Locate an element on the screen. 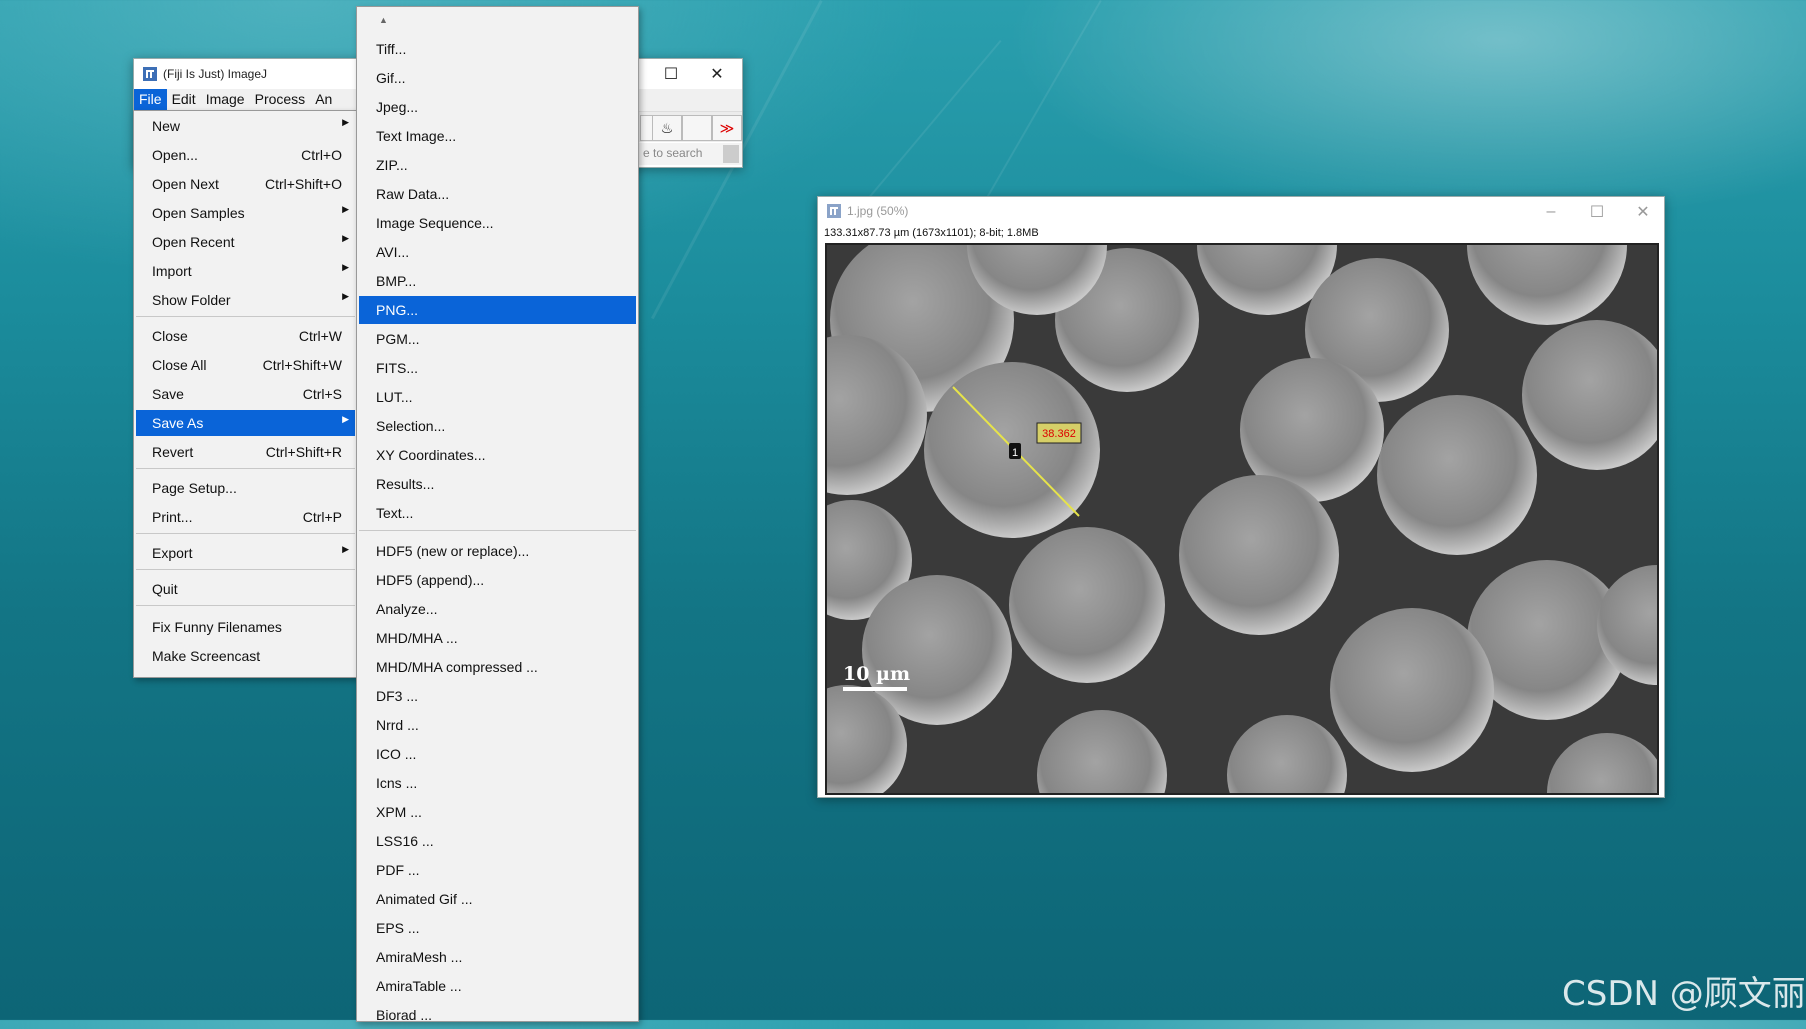 Image resolution: width=1806 pixels, height=1029 pixels. menu-item-quit: Quit is located at coordinates (245, 589).